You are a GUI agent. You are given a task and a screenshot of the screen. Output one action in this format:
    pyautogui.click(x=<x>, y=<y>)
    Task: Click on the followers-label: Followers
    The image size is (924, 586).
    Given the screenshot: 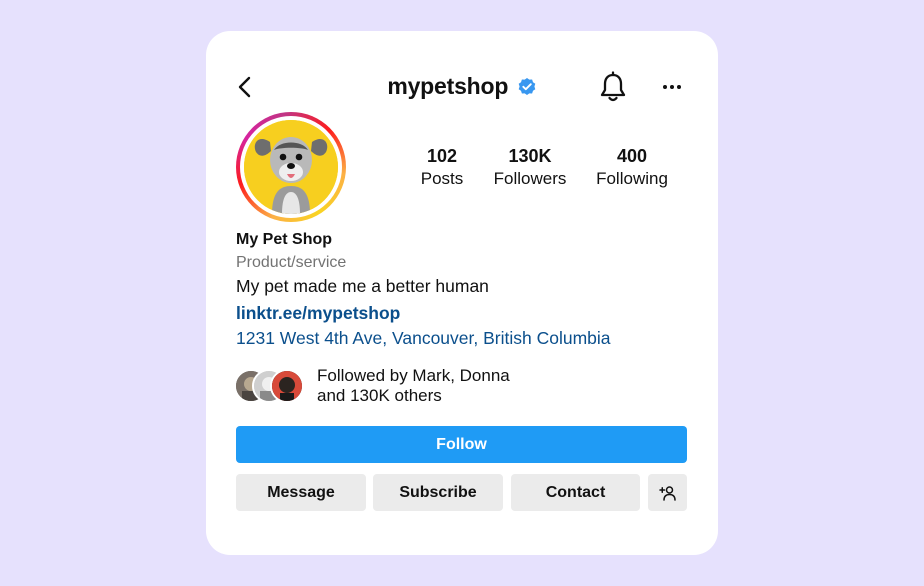 What is the action you would take?
    pyautogui.click(x=530, y=178)
    